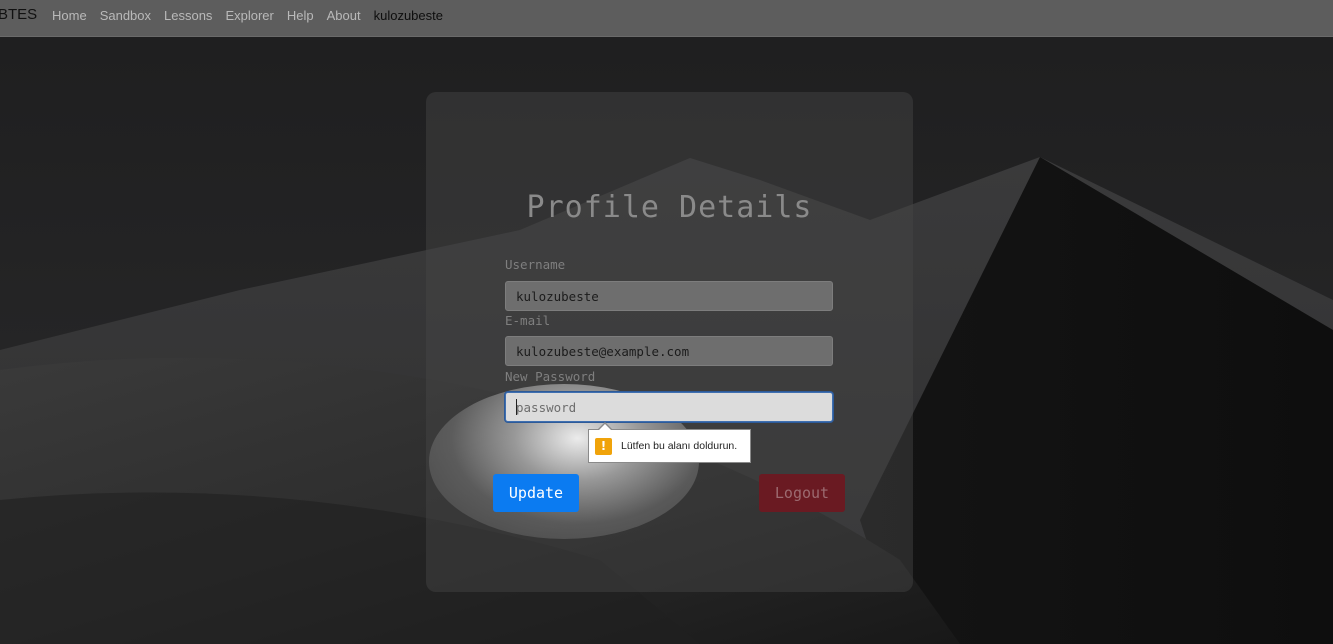 The width and height of the screenshot is (1333, 644). I want to click on nav-link-sandbox: Sandbox, so click(125, 15).